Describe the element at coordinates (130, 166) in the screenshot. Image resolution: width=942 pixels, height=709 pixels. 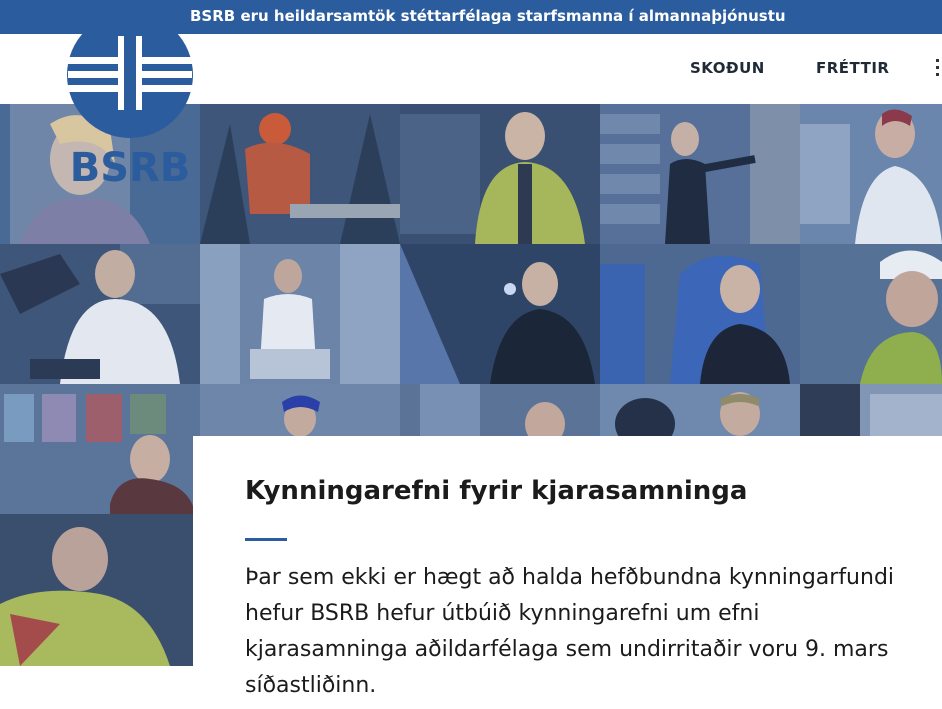
I see `logo-text: BSRB` at that location.